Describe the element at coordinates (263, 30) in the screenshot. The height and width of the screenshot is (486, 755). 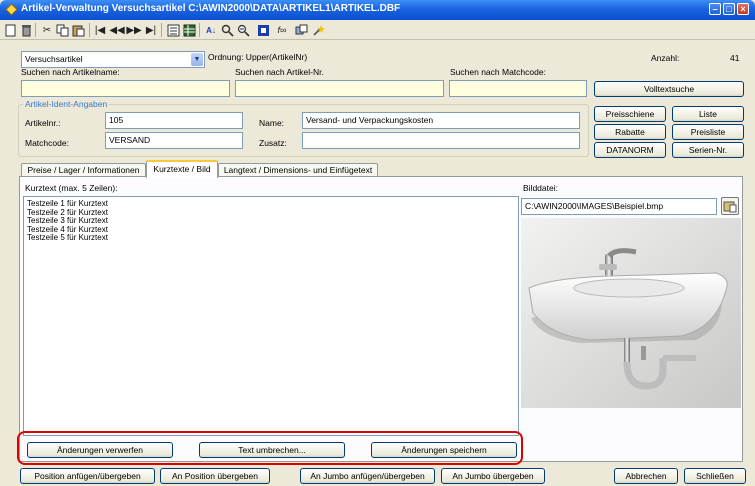
I see `filter-icon` at that location.